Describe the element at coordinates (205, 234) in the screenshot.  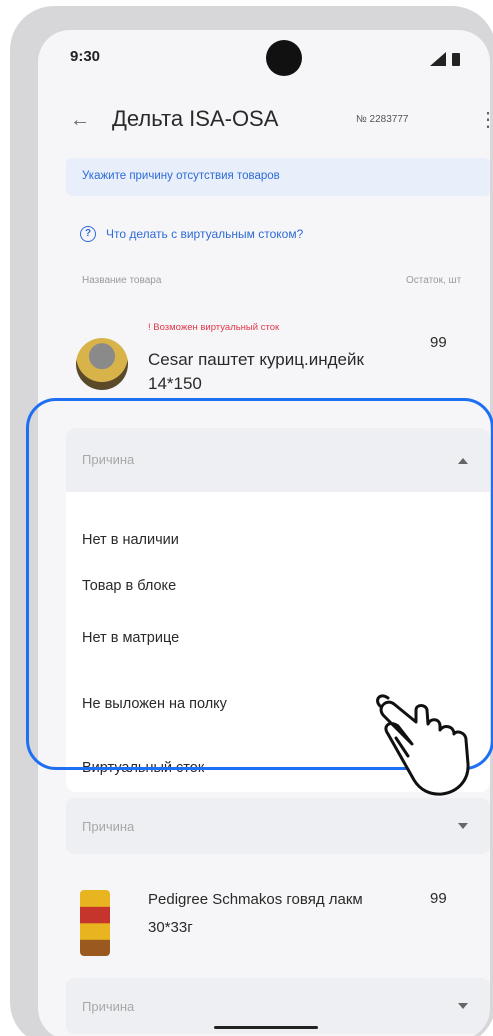
I see `help-link-label: Что делать с виртуальным стоком?` at that location.